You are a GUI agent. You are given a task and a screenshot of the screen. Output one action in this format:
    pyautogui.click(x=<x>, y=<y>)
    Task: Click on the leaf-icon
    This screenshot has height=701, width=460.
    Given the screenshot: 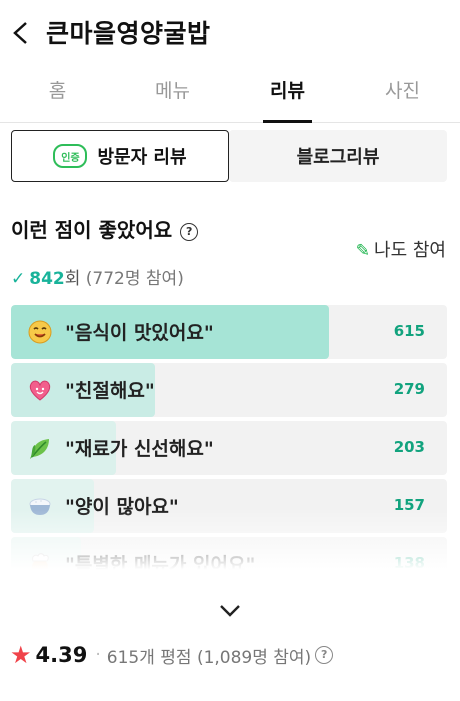 What is the action you would take?
    pyautogui.click(x=40, y=448)
    